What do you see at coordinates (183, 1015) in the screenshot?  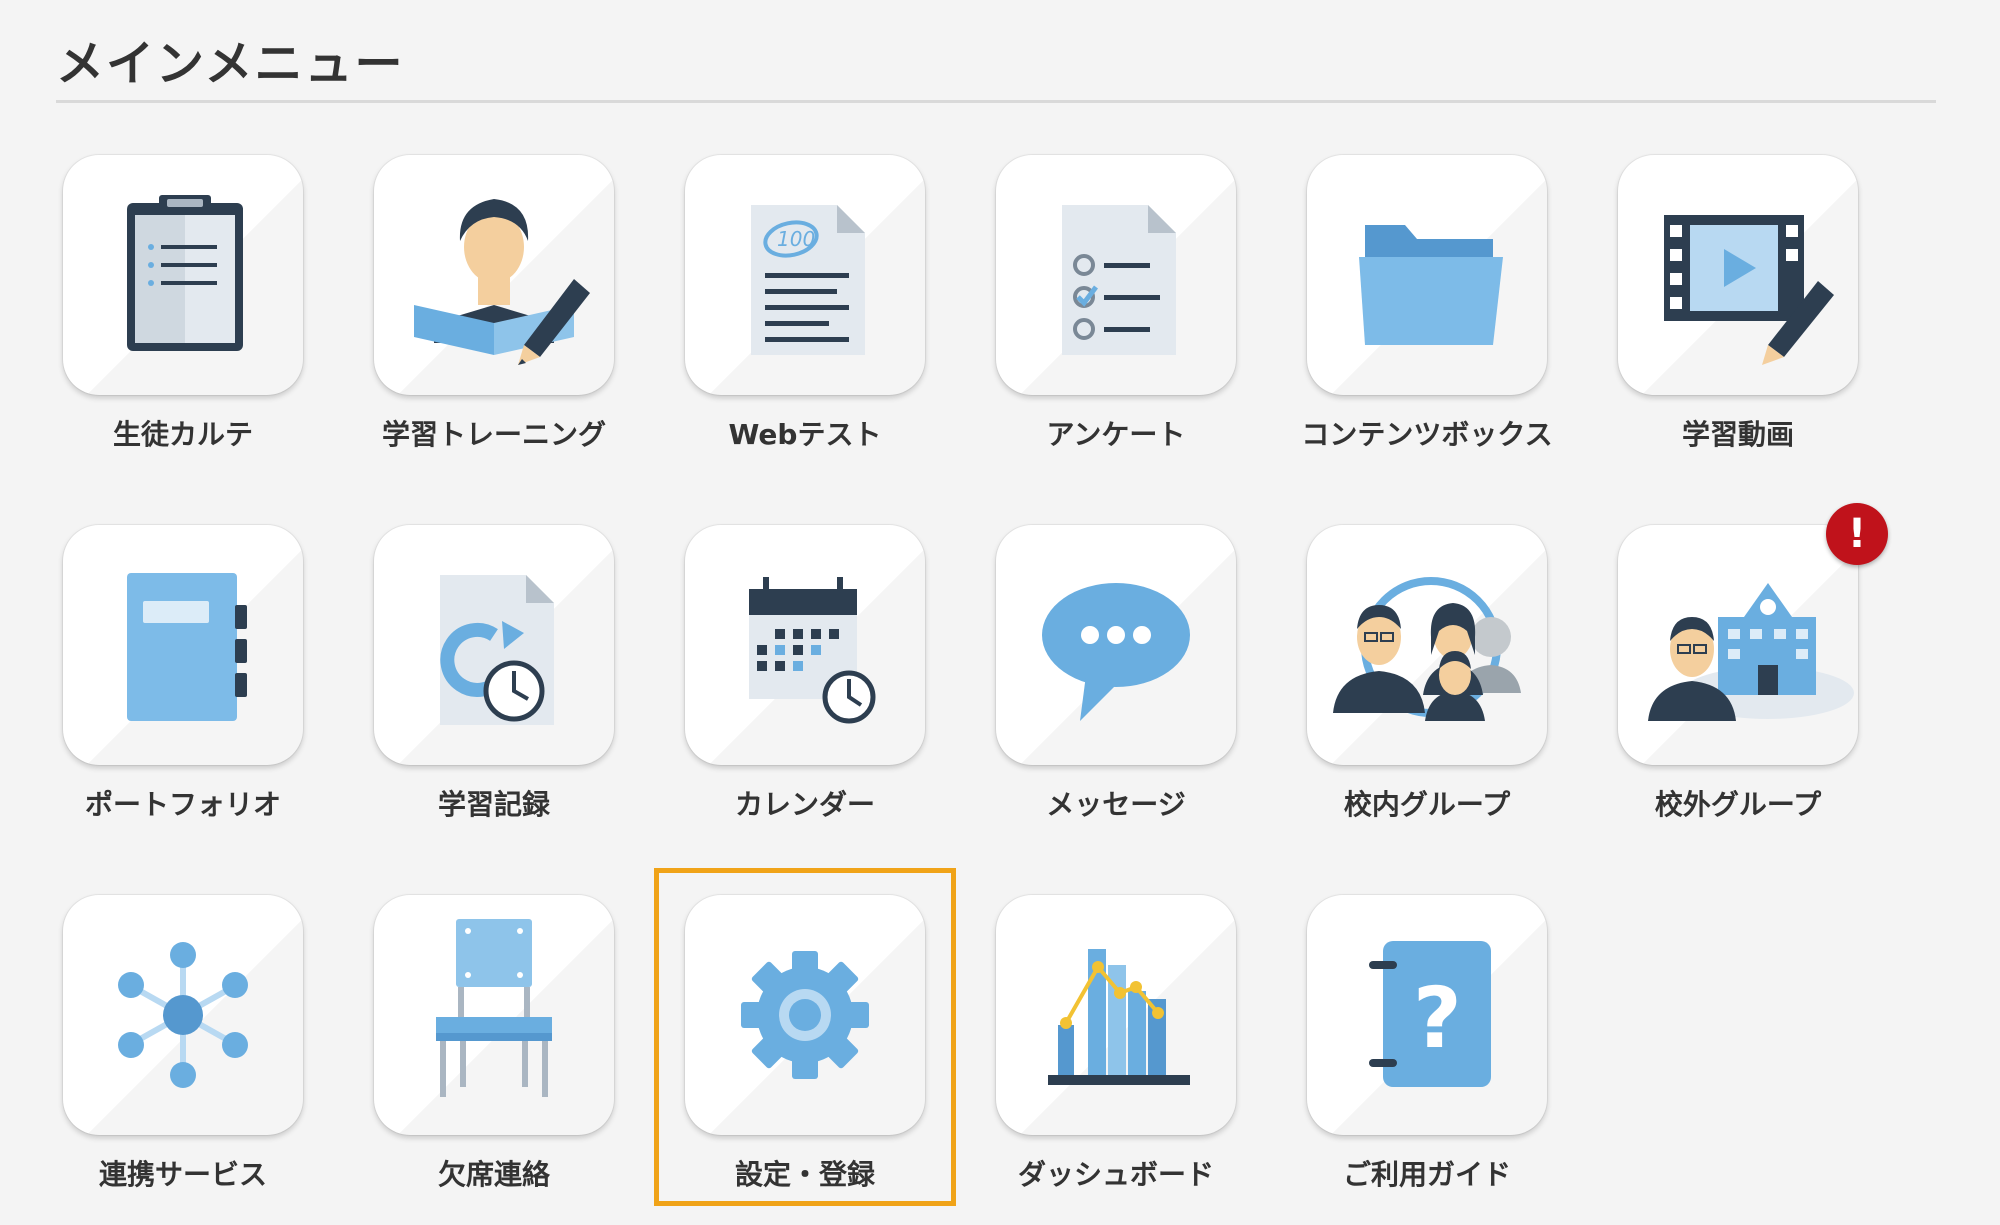 I see `network-hub-icon` at bounding box center [183, 1015].